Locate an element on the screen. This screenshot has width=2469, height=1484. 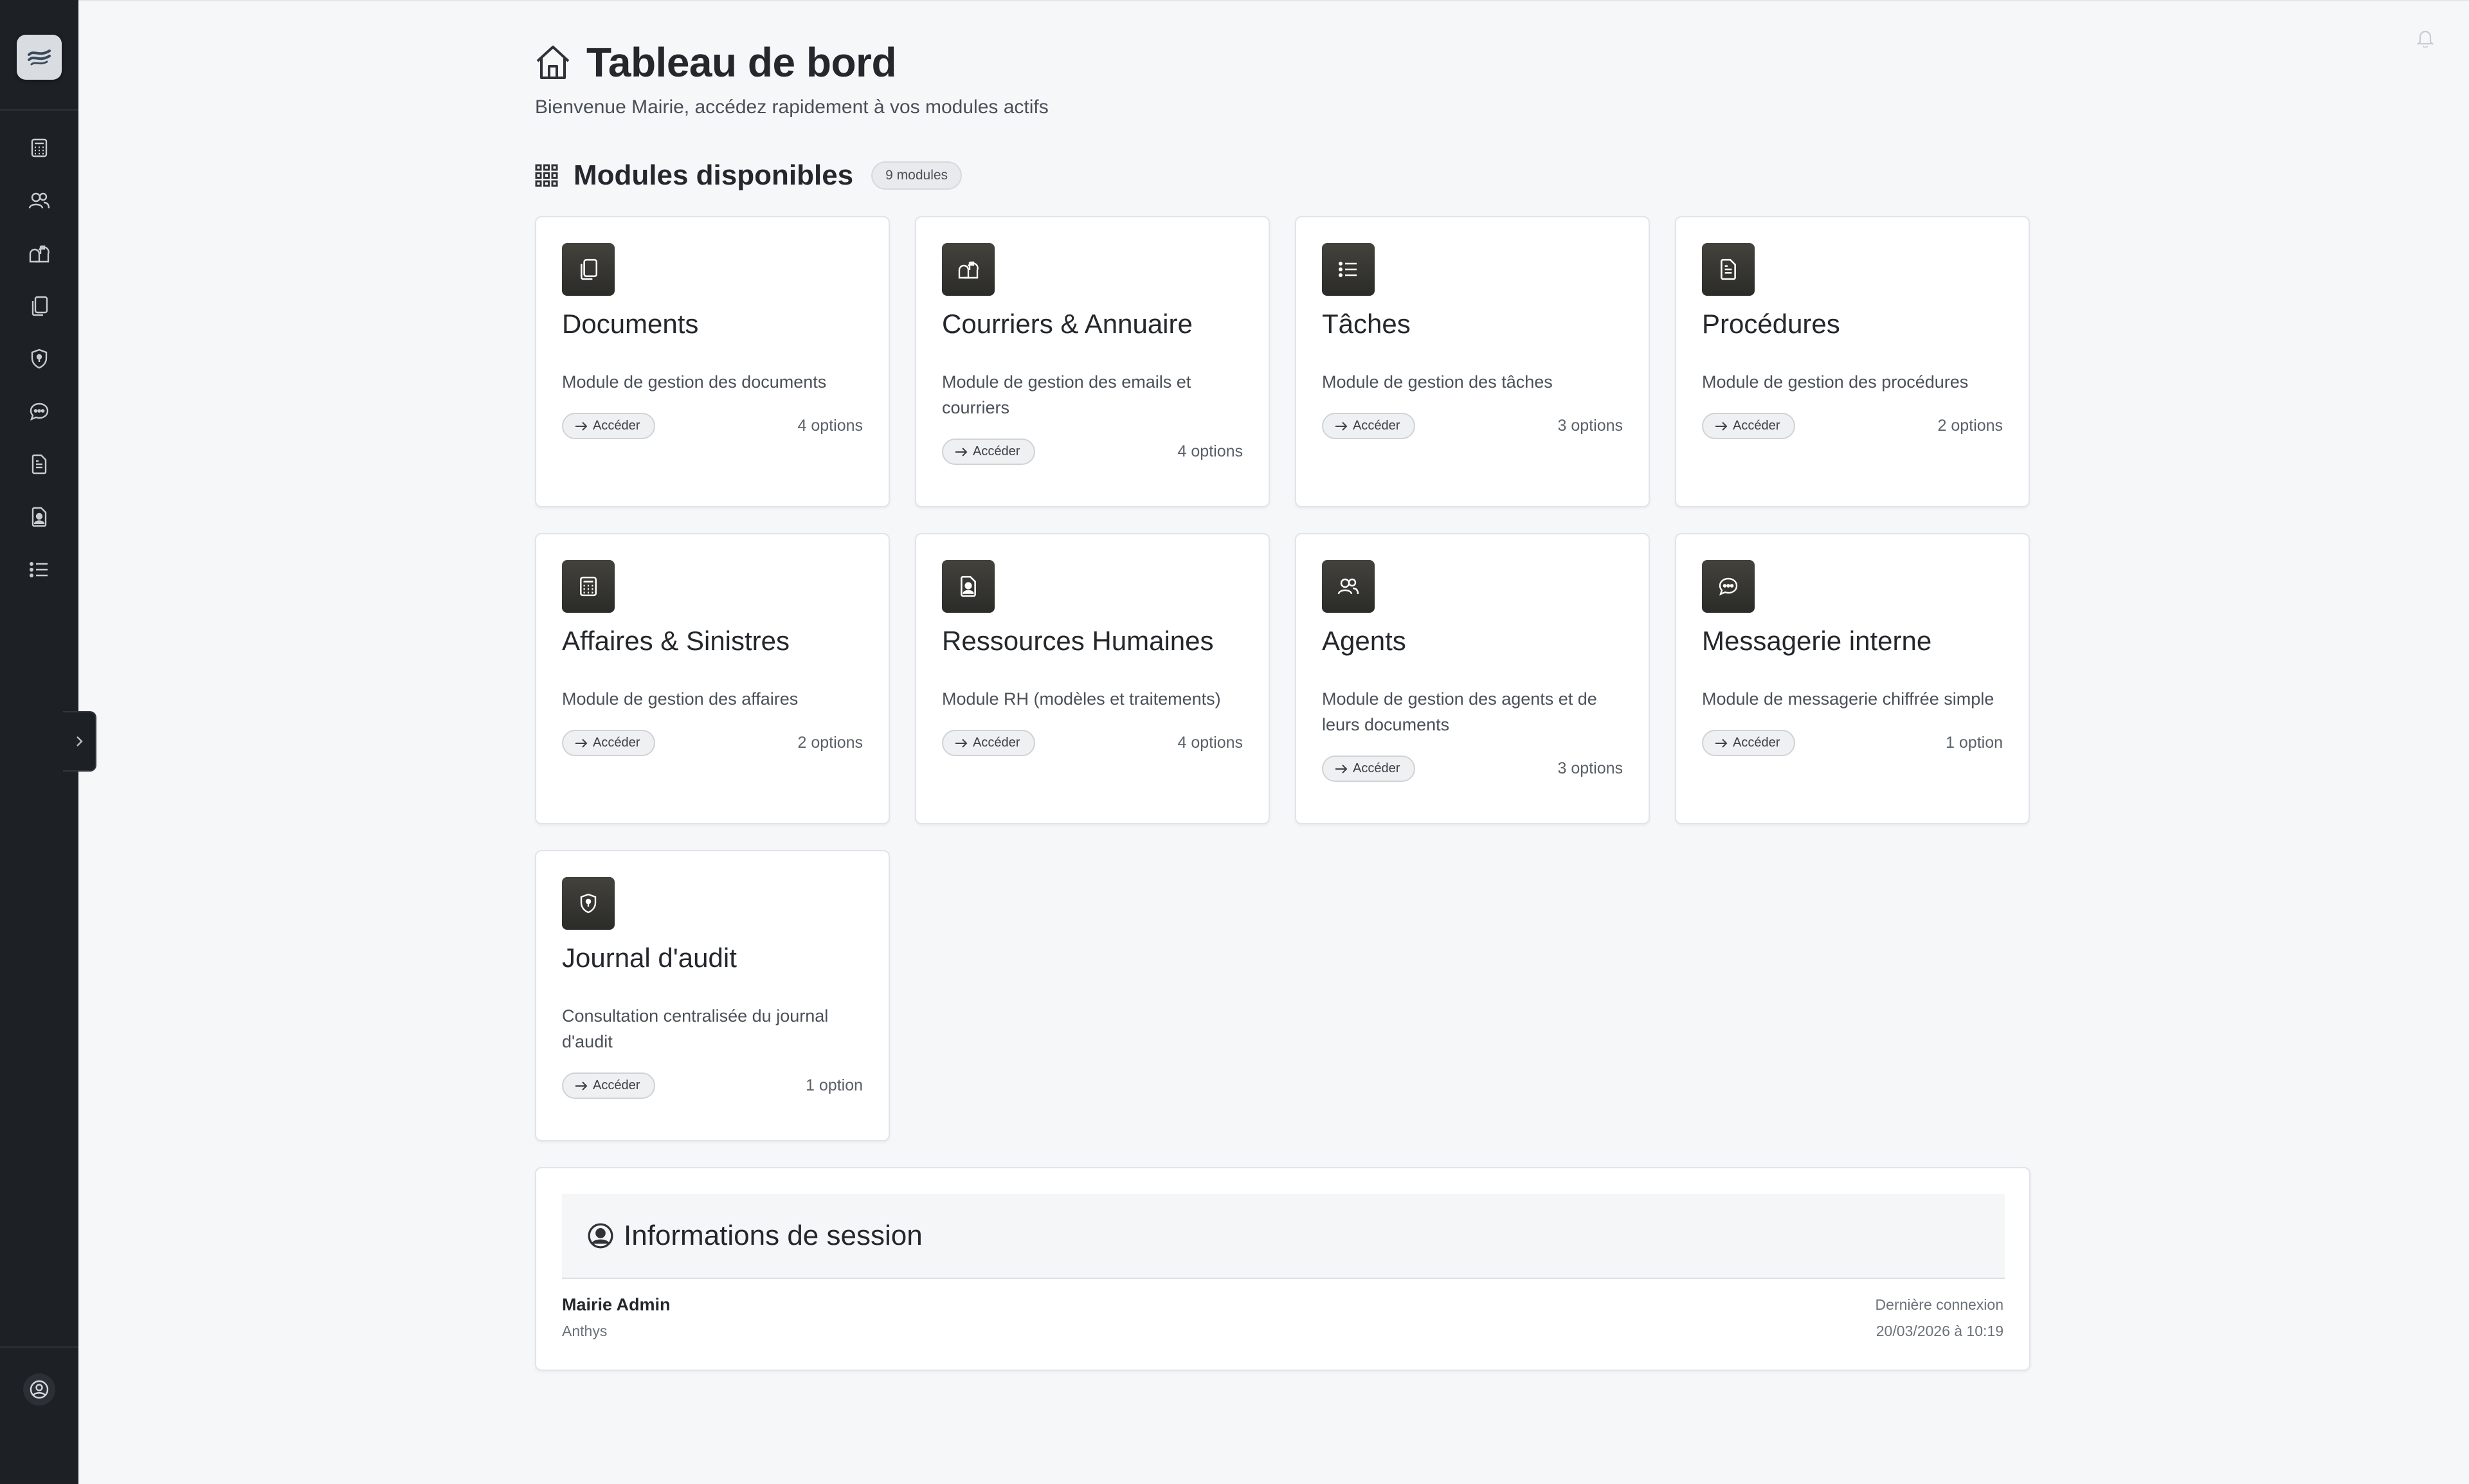
sidebar-item-procedures is located at coordinates (39, 464).